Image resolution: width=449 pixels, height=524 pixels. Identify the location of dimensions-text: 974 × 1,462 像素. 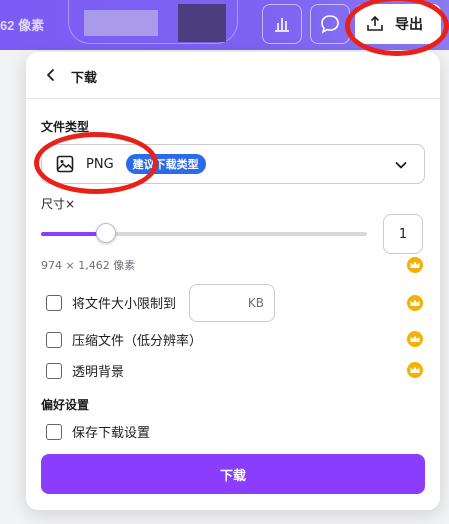
(88, 265).